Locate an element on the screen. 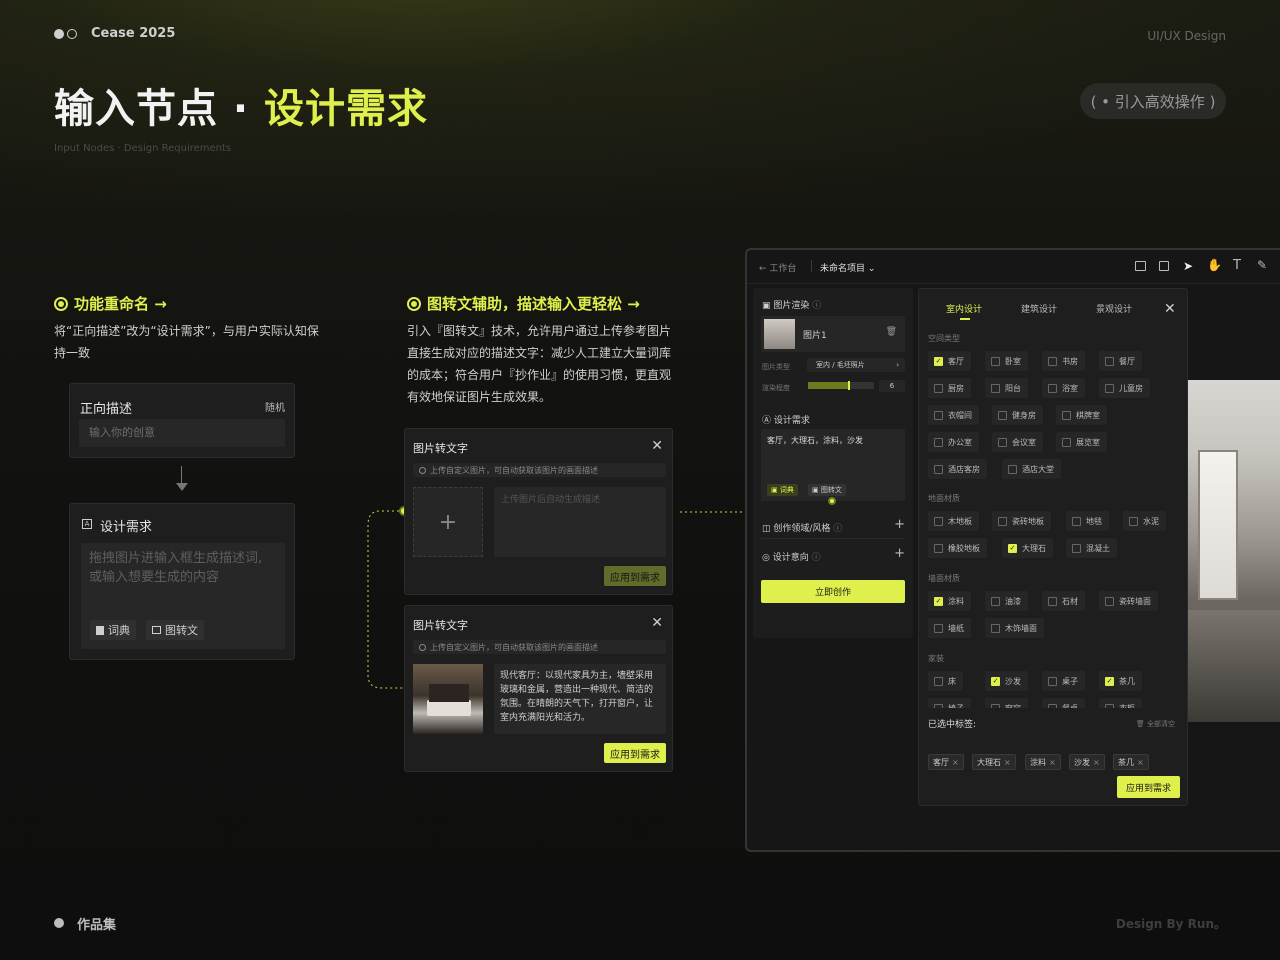 The height and width of the screenshot is (960, 1280). tab-interior: 室内设计 is located at coordinates (964, 308).